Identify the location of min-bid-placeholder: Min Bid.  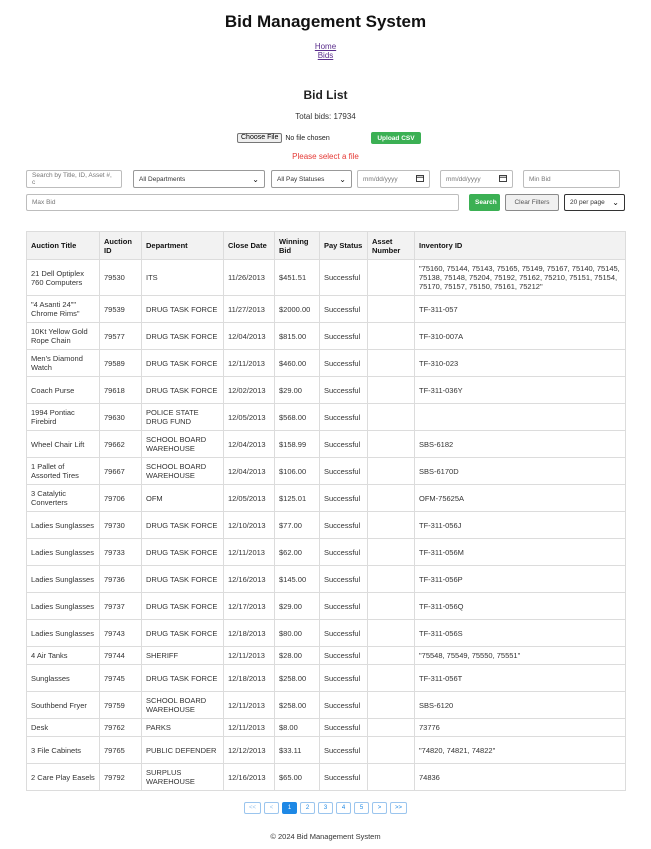
(540, 179).